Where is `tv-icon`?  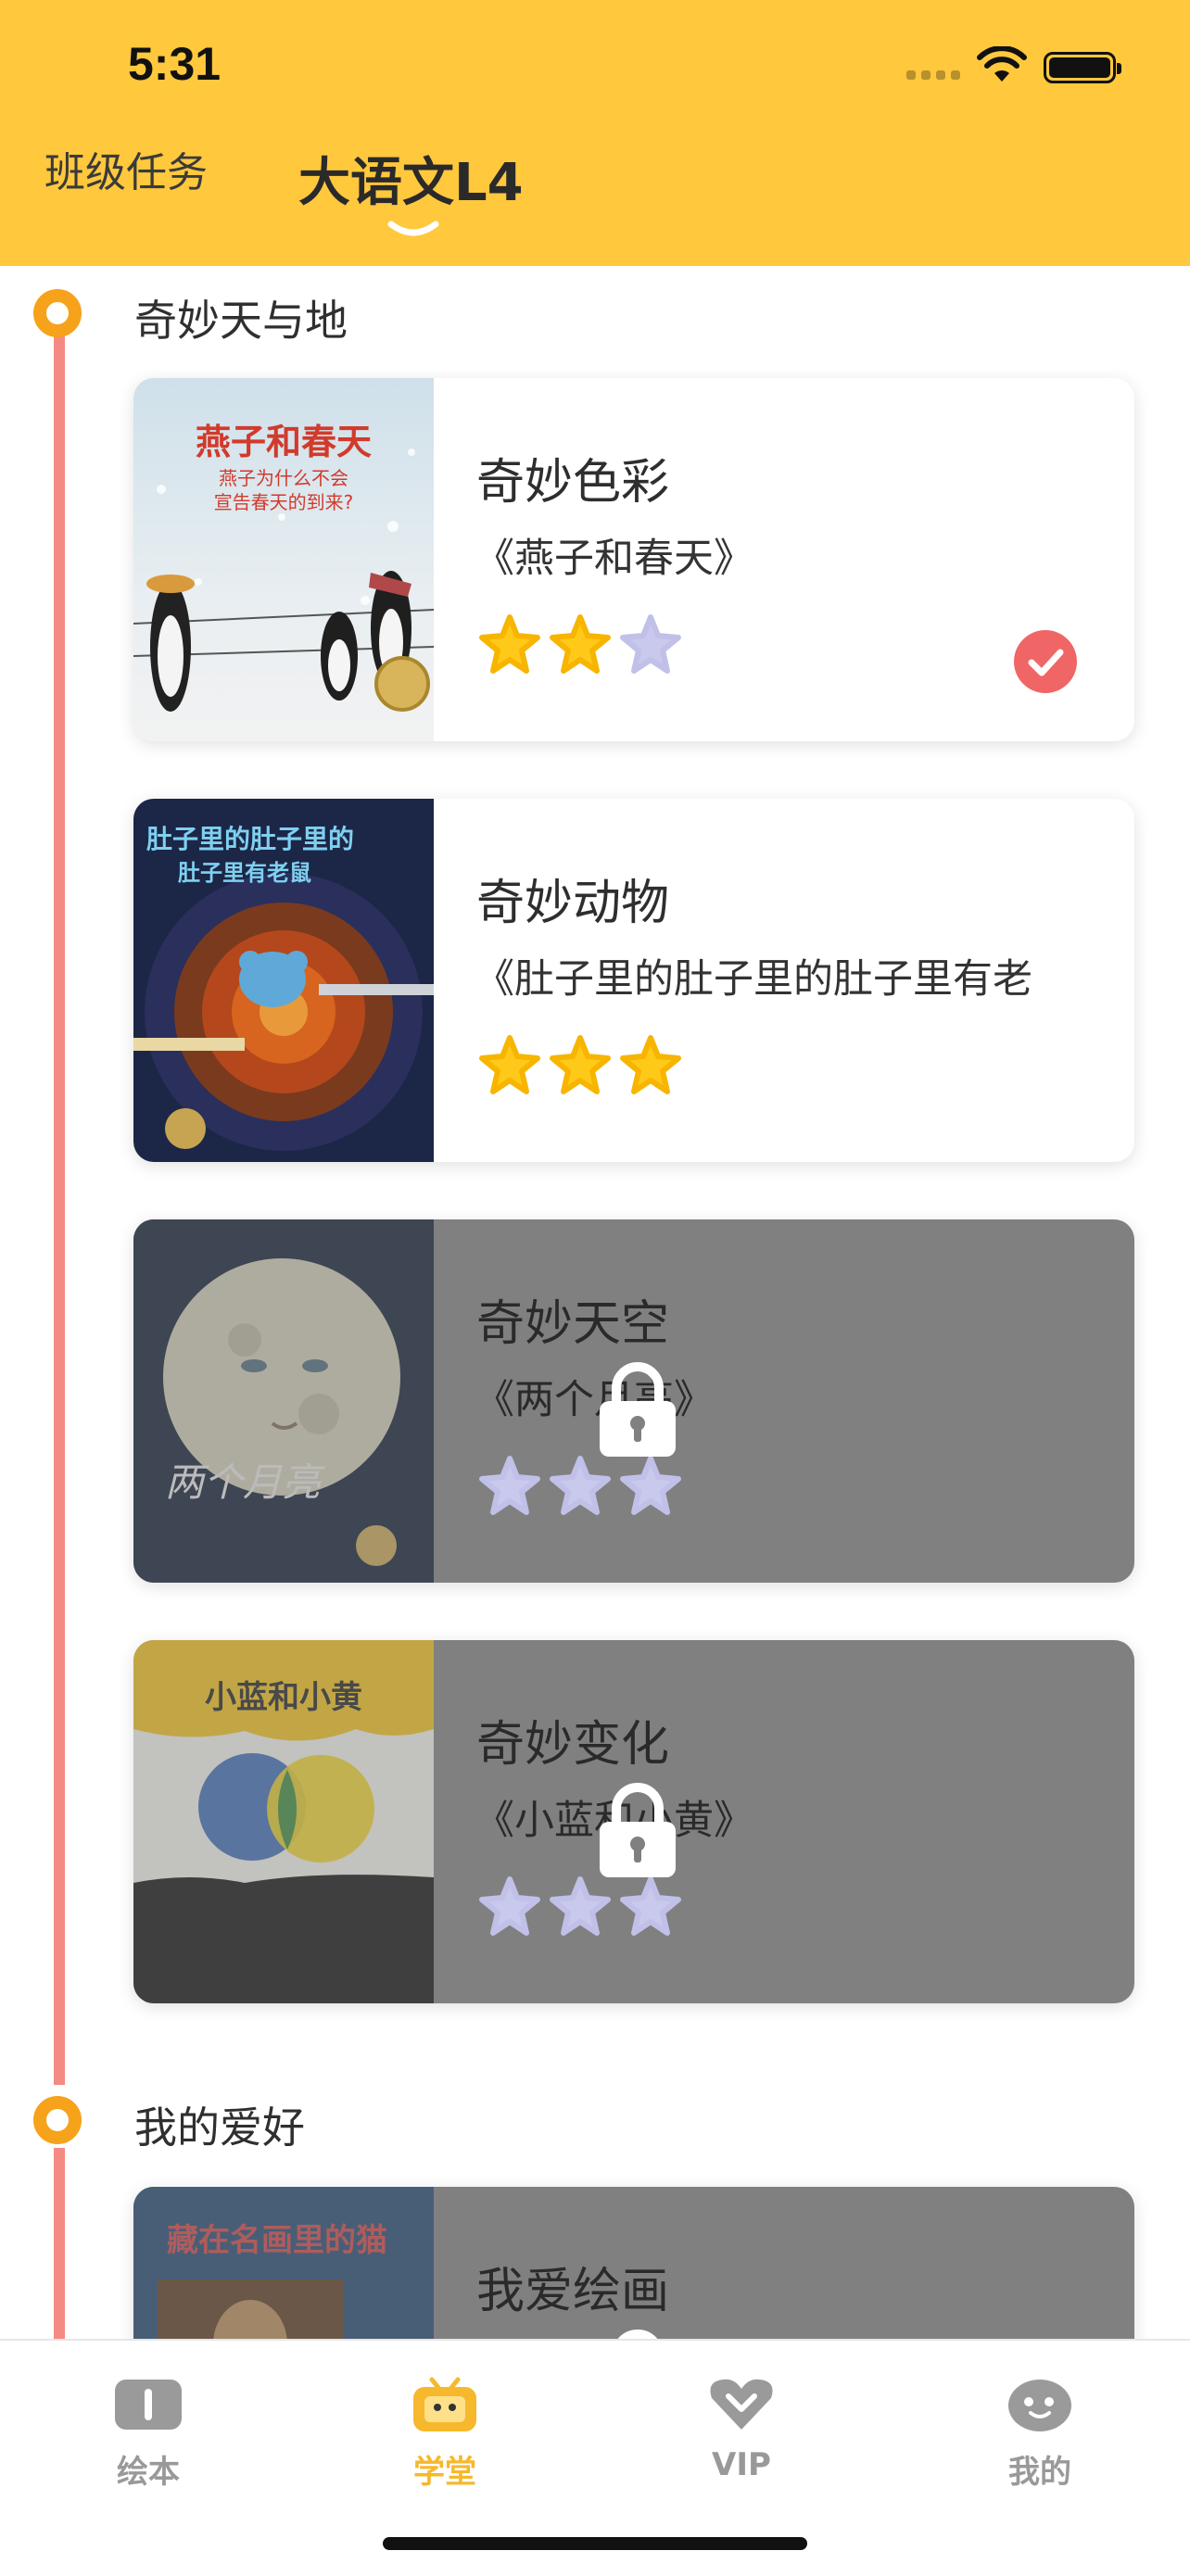
tv-icon is located at coordinates (444, 2404).